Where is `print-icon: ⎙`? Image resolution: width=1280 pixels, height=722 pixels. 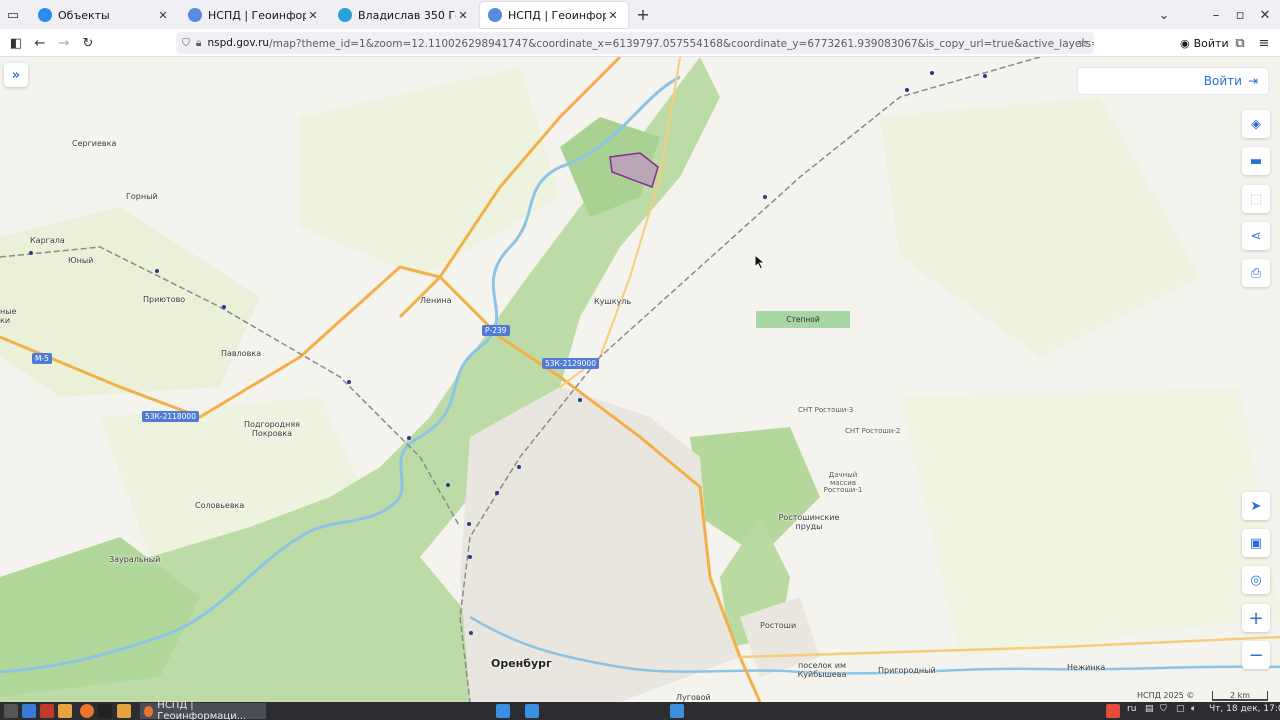 print-icon: ⎙ is located at coordinates (1256, 273).